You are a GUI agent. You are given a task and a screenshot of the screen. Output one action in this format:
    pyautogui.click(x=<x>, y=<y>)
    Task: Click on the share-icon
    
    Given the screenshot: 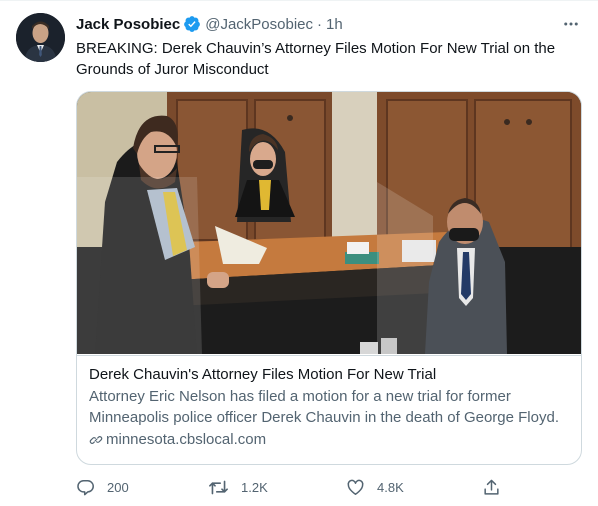 What is the action you would take?
    pyautogui.click(x=491, y=487)
    